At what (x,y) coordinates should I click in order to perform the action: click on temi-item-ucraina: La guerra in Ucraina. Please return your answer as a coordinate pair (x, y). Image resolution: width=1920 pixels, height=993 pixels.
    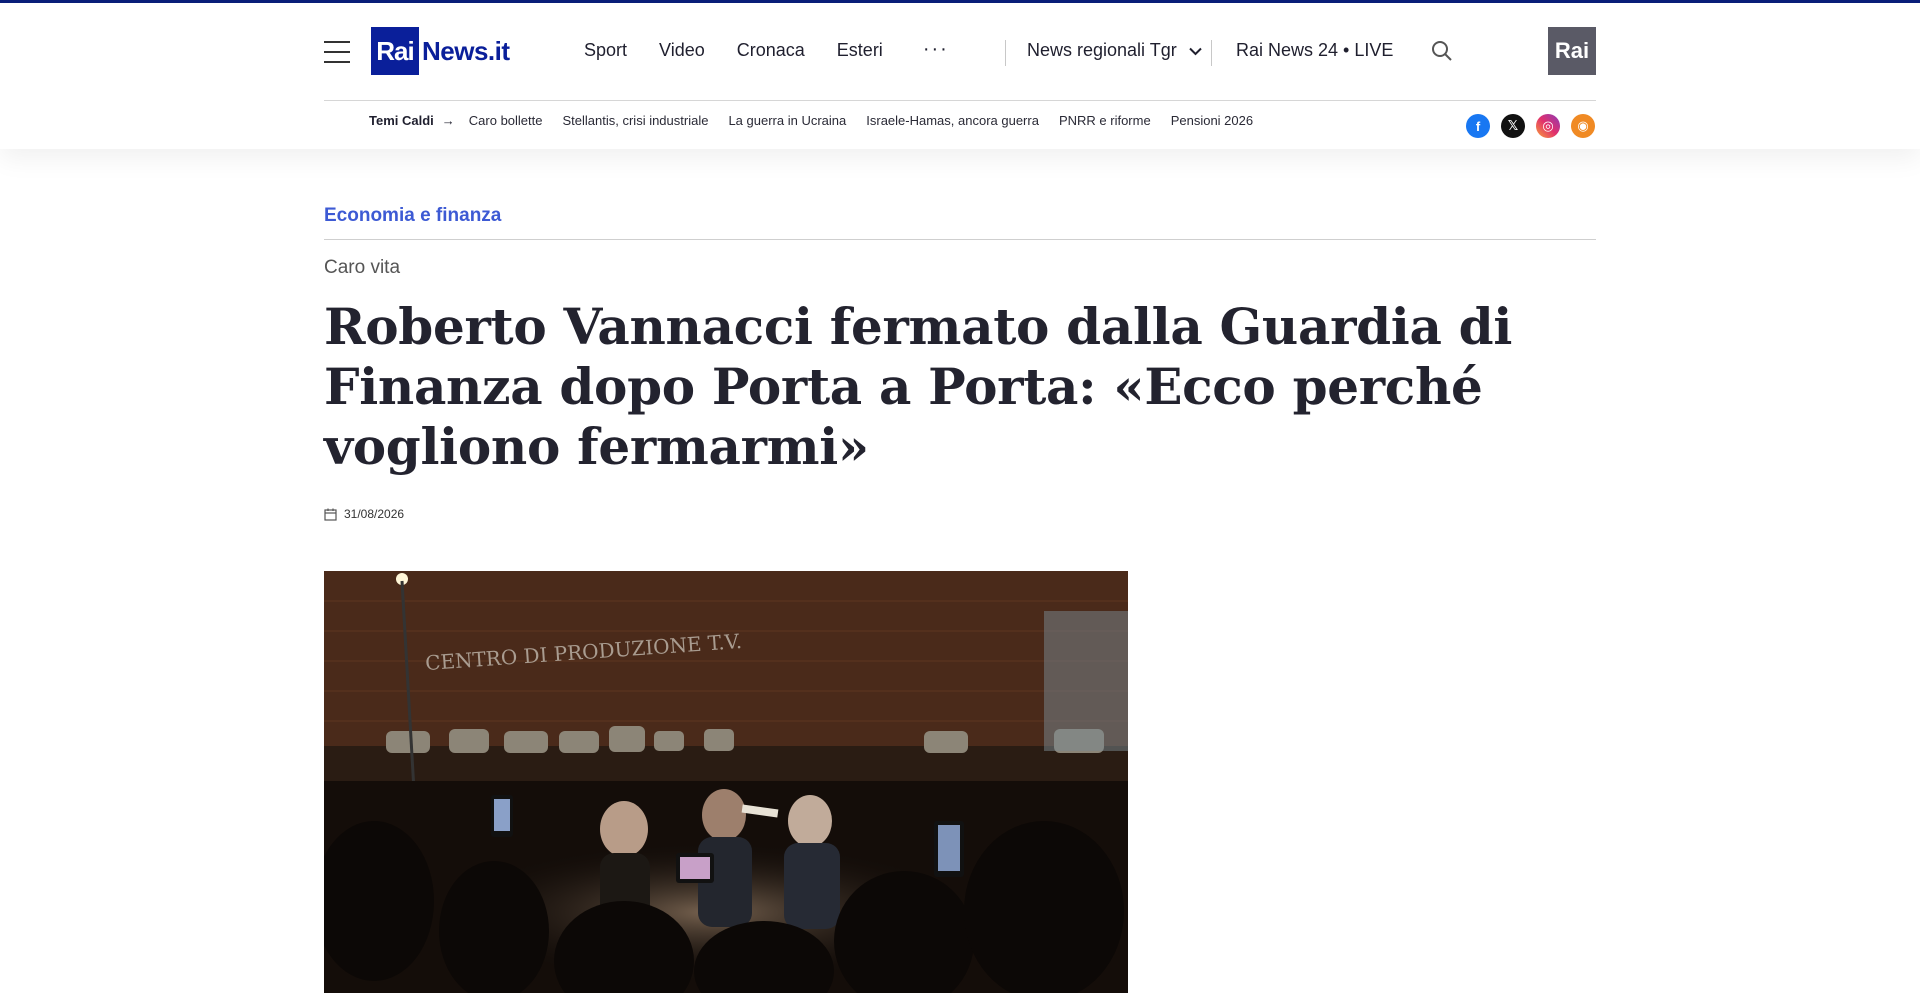
    Looking at the image, I should click on (787, 120).